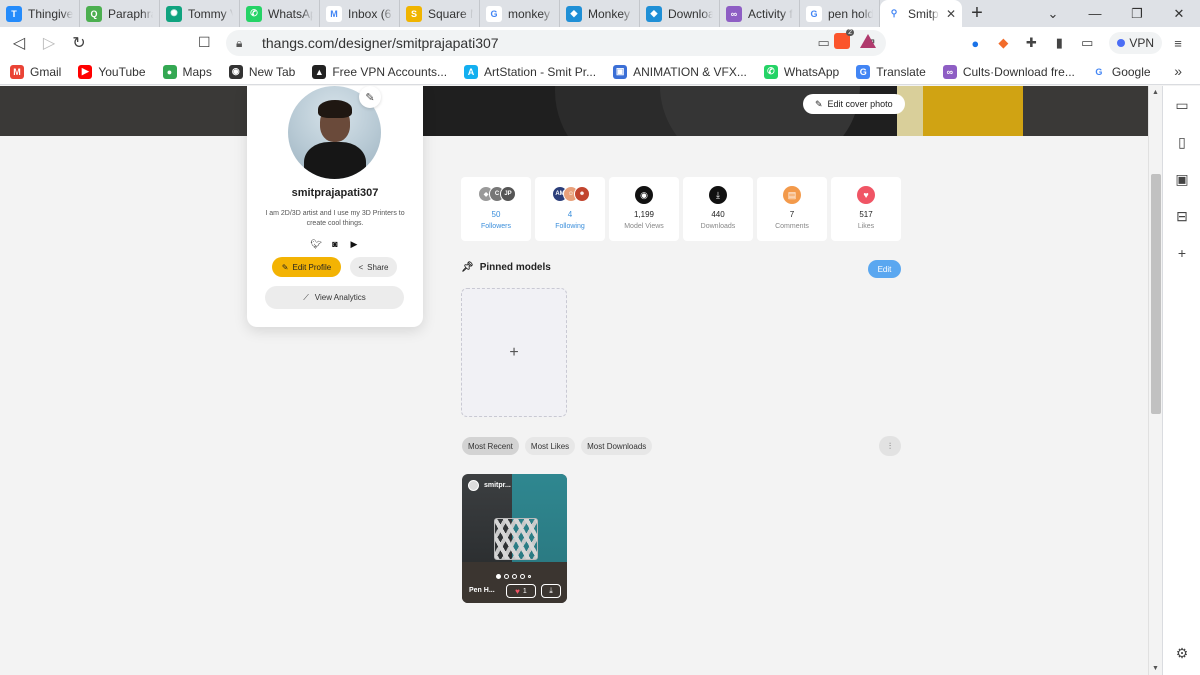 The width and height of the screenshot is (1200, 675). I want to click on browser-tab: T Thingivers, so click(40, 13).